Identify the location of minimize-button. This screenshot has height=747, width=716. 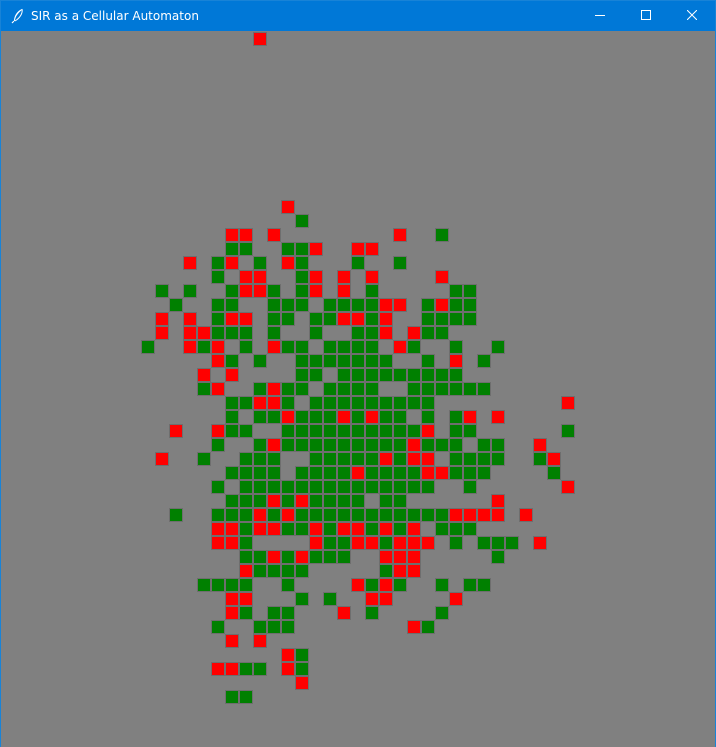
(600, 16).